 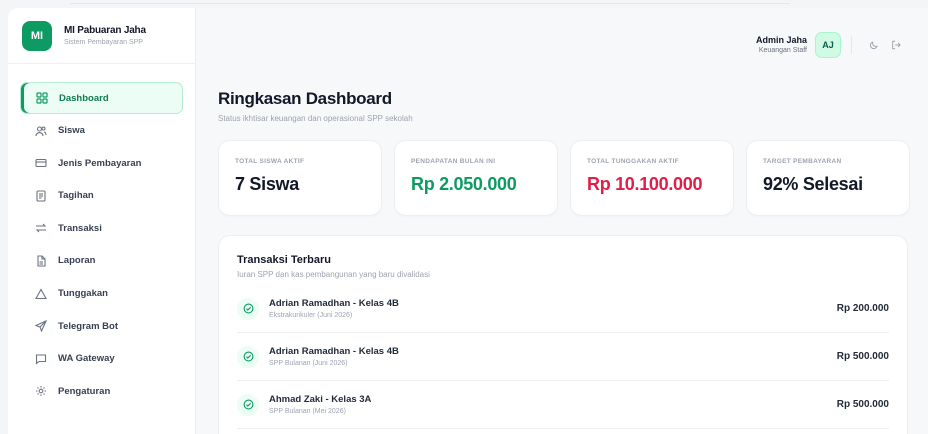 What do you see at coordinates (453, 161) in the screenshot?
I see `stat-label: PENDAPATAN BULAN INI` at bounding box center [453, 161].